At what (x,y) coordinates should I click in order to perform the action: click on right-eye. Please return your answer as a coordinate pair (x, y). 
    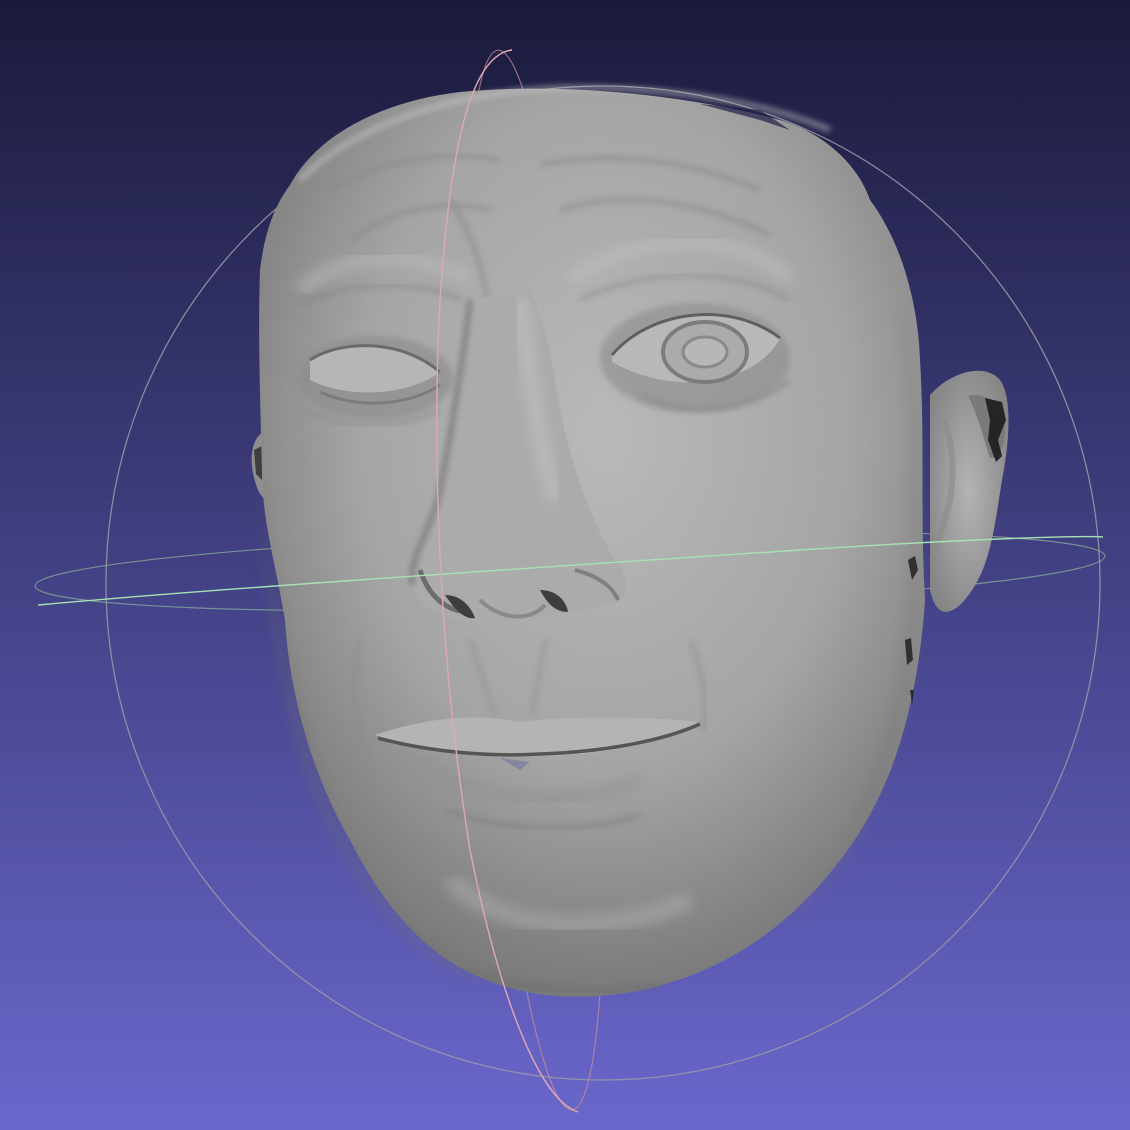
    Looking at the image, I should click on (696, 358).